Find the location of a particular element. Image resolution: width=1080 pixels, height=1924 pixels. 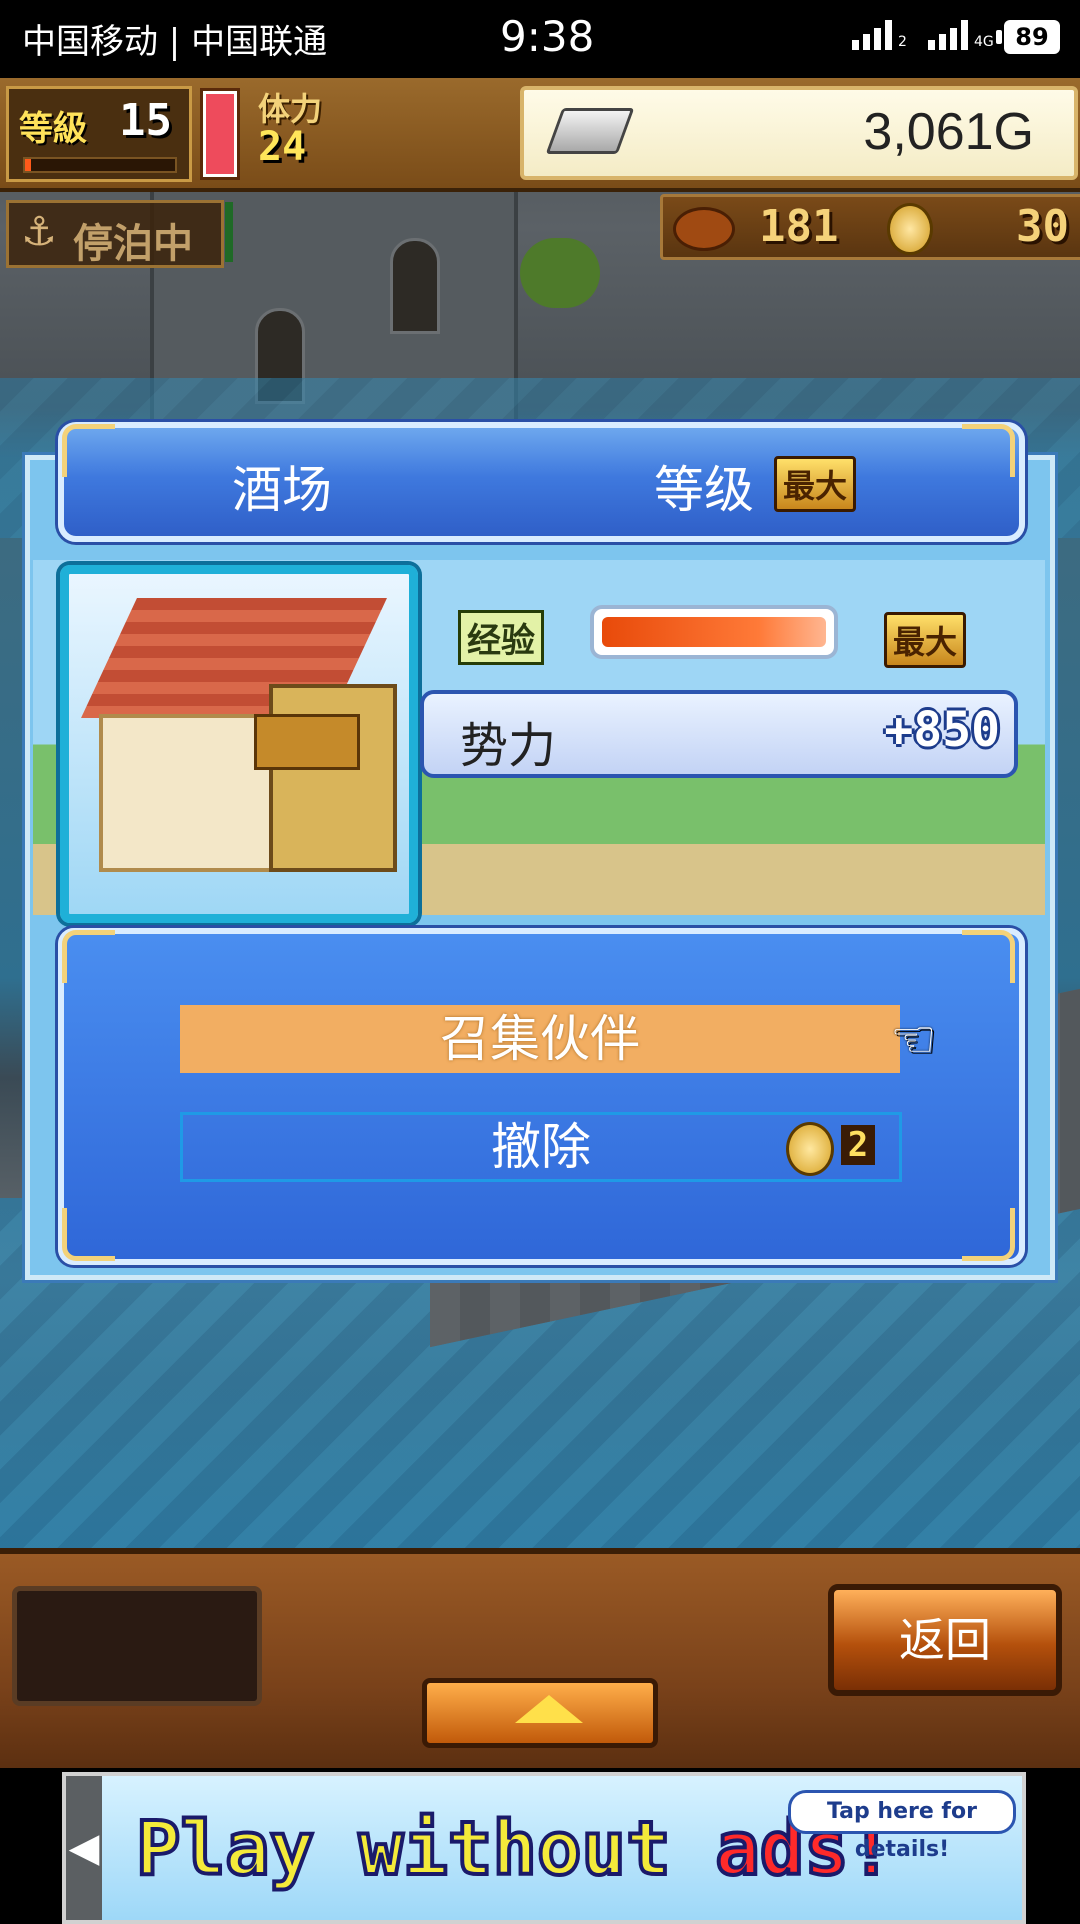

ad-headline: Play without ads! is located at coordinates (514, 1849).